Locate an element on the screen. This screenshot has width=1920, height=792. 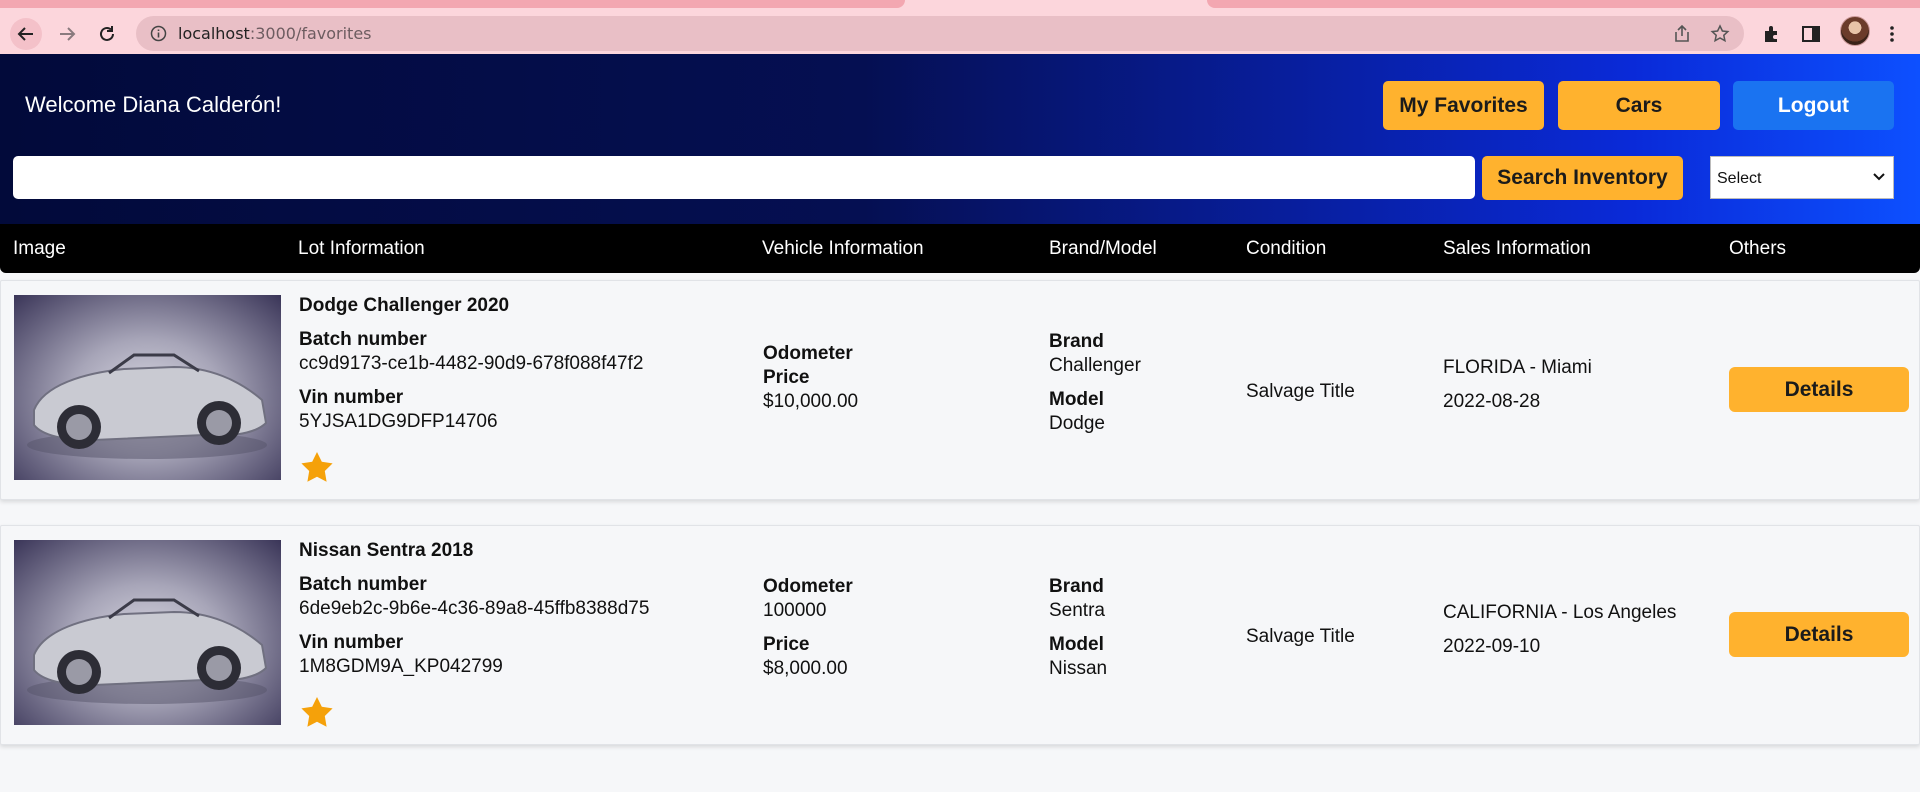
logout-button: Logout is located at coordinates (1813, 105).